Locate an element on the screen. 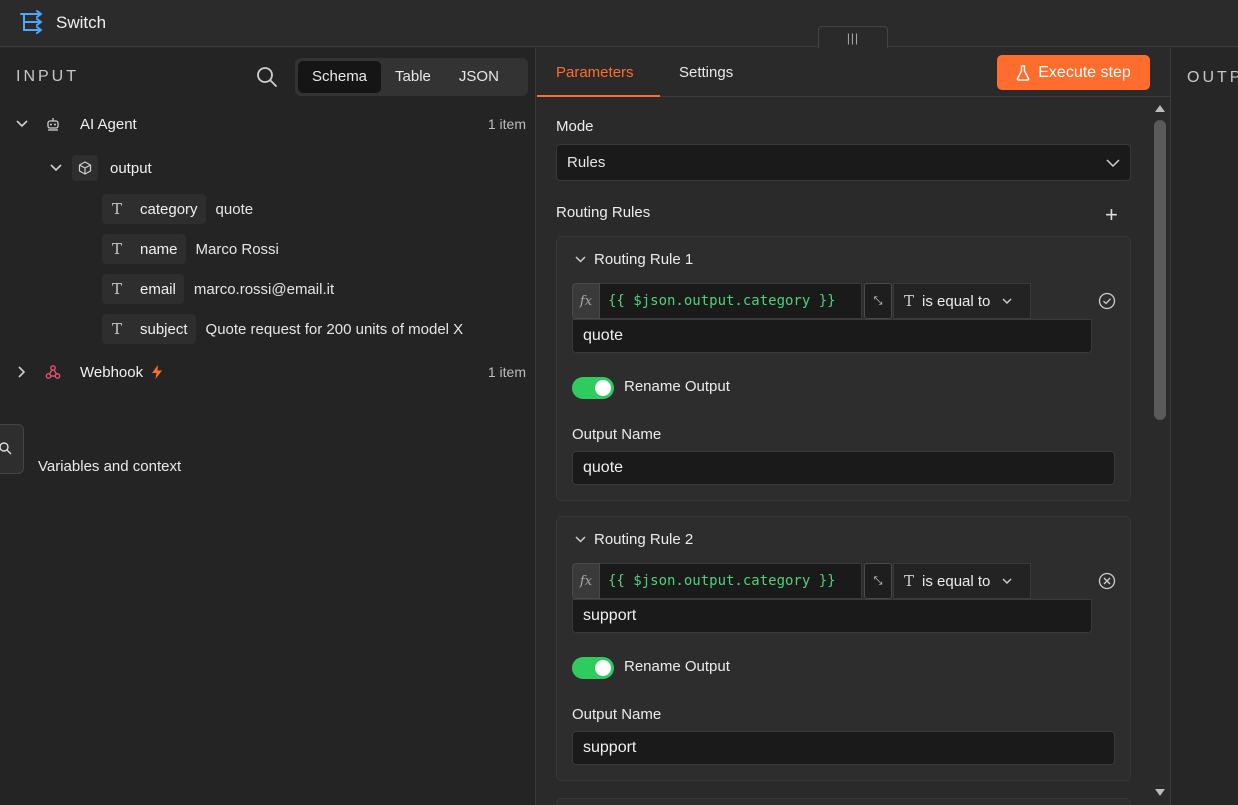 The width and height of the screenshot is (1238, 805). switch-node-icon is located at coordinates (31, 22).